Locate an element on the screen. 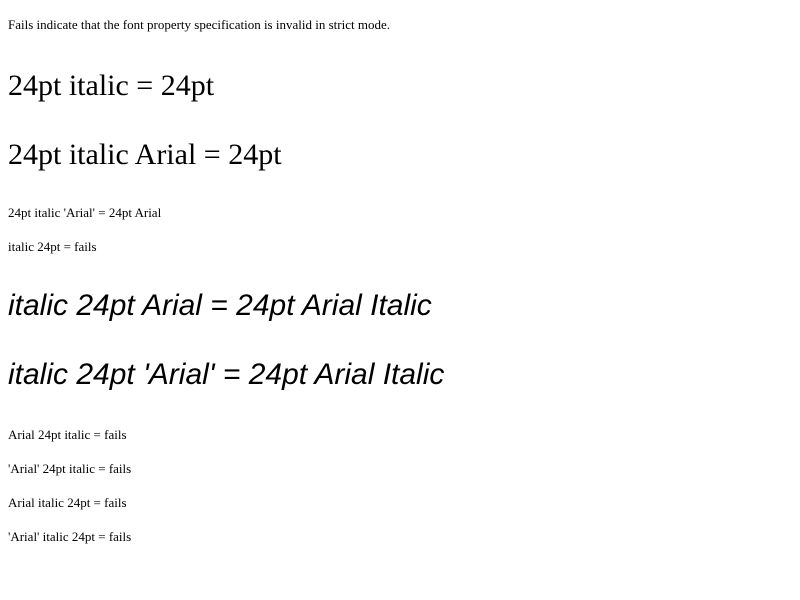 The image size is (800, 600). test-line: italic 24pt = fails is located at coordinates (52, 246).